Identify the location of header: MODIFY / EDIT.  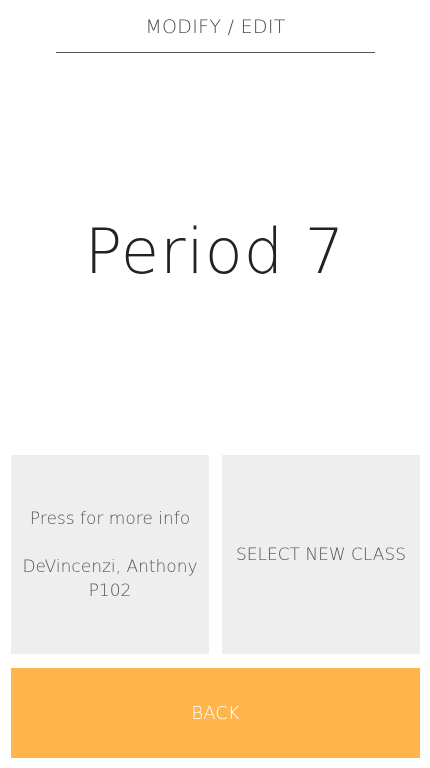
(215, 26).